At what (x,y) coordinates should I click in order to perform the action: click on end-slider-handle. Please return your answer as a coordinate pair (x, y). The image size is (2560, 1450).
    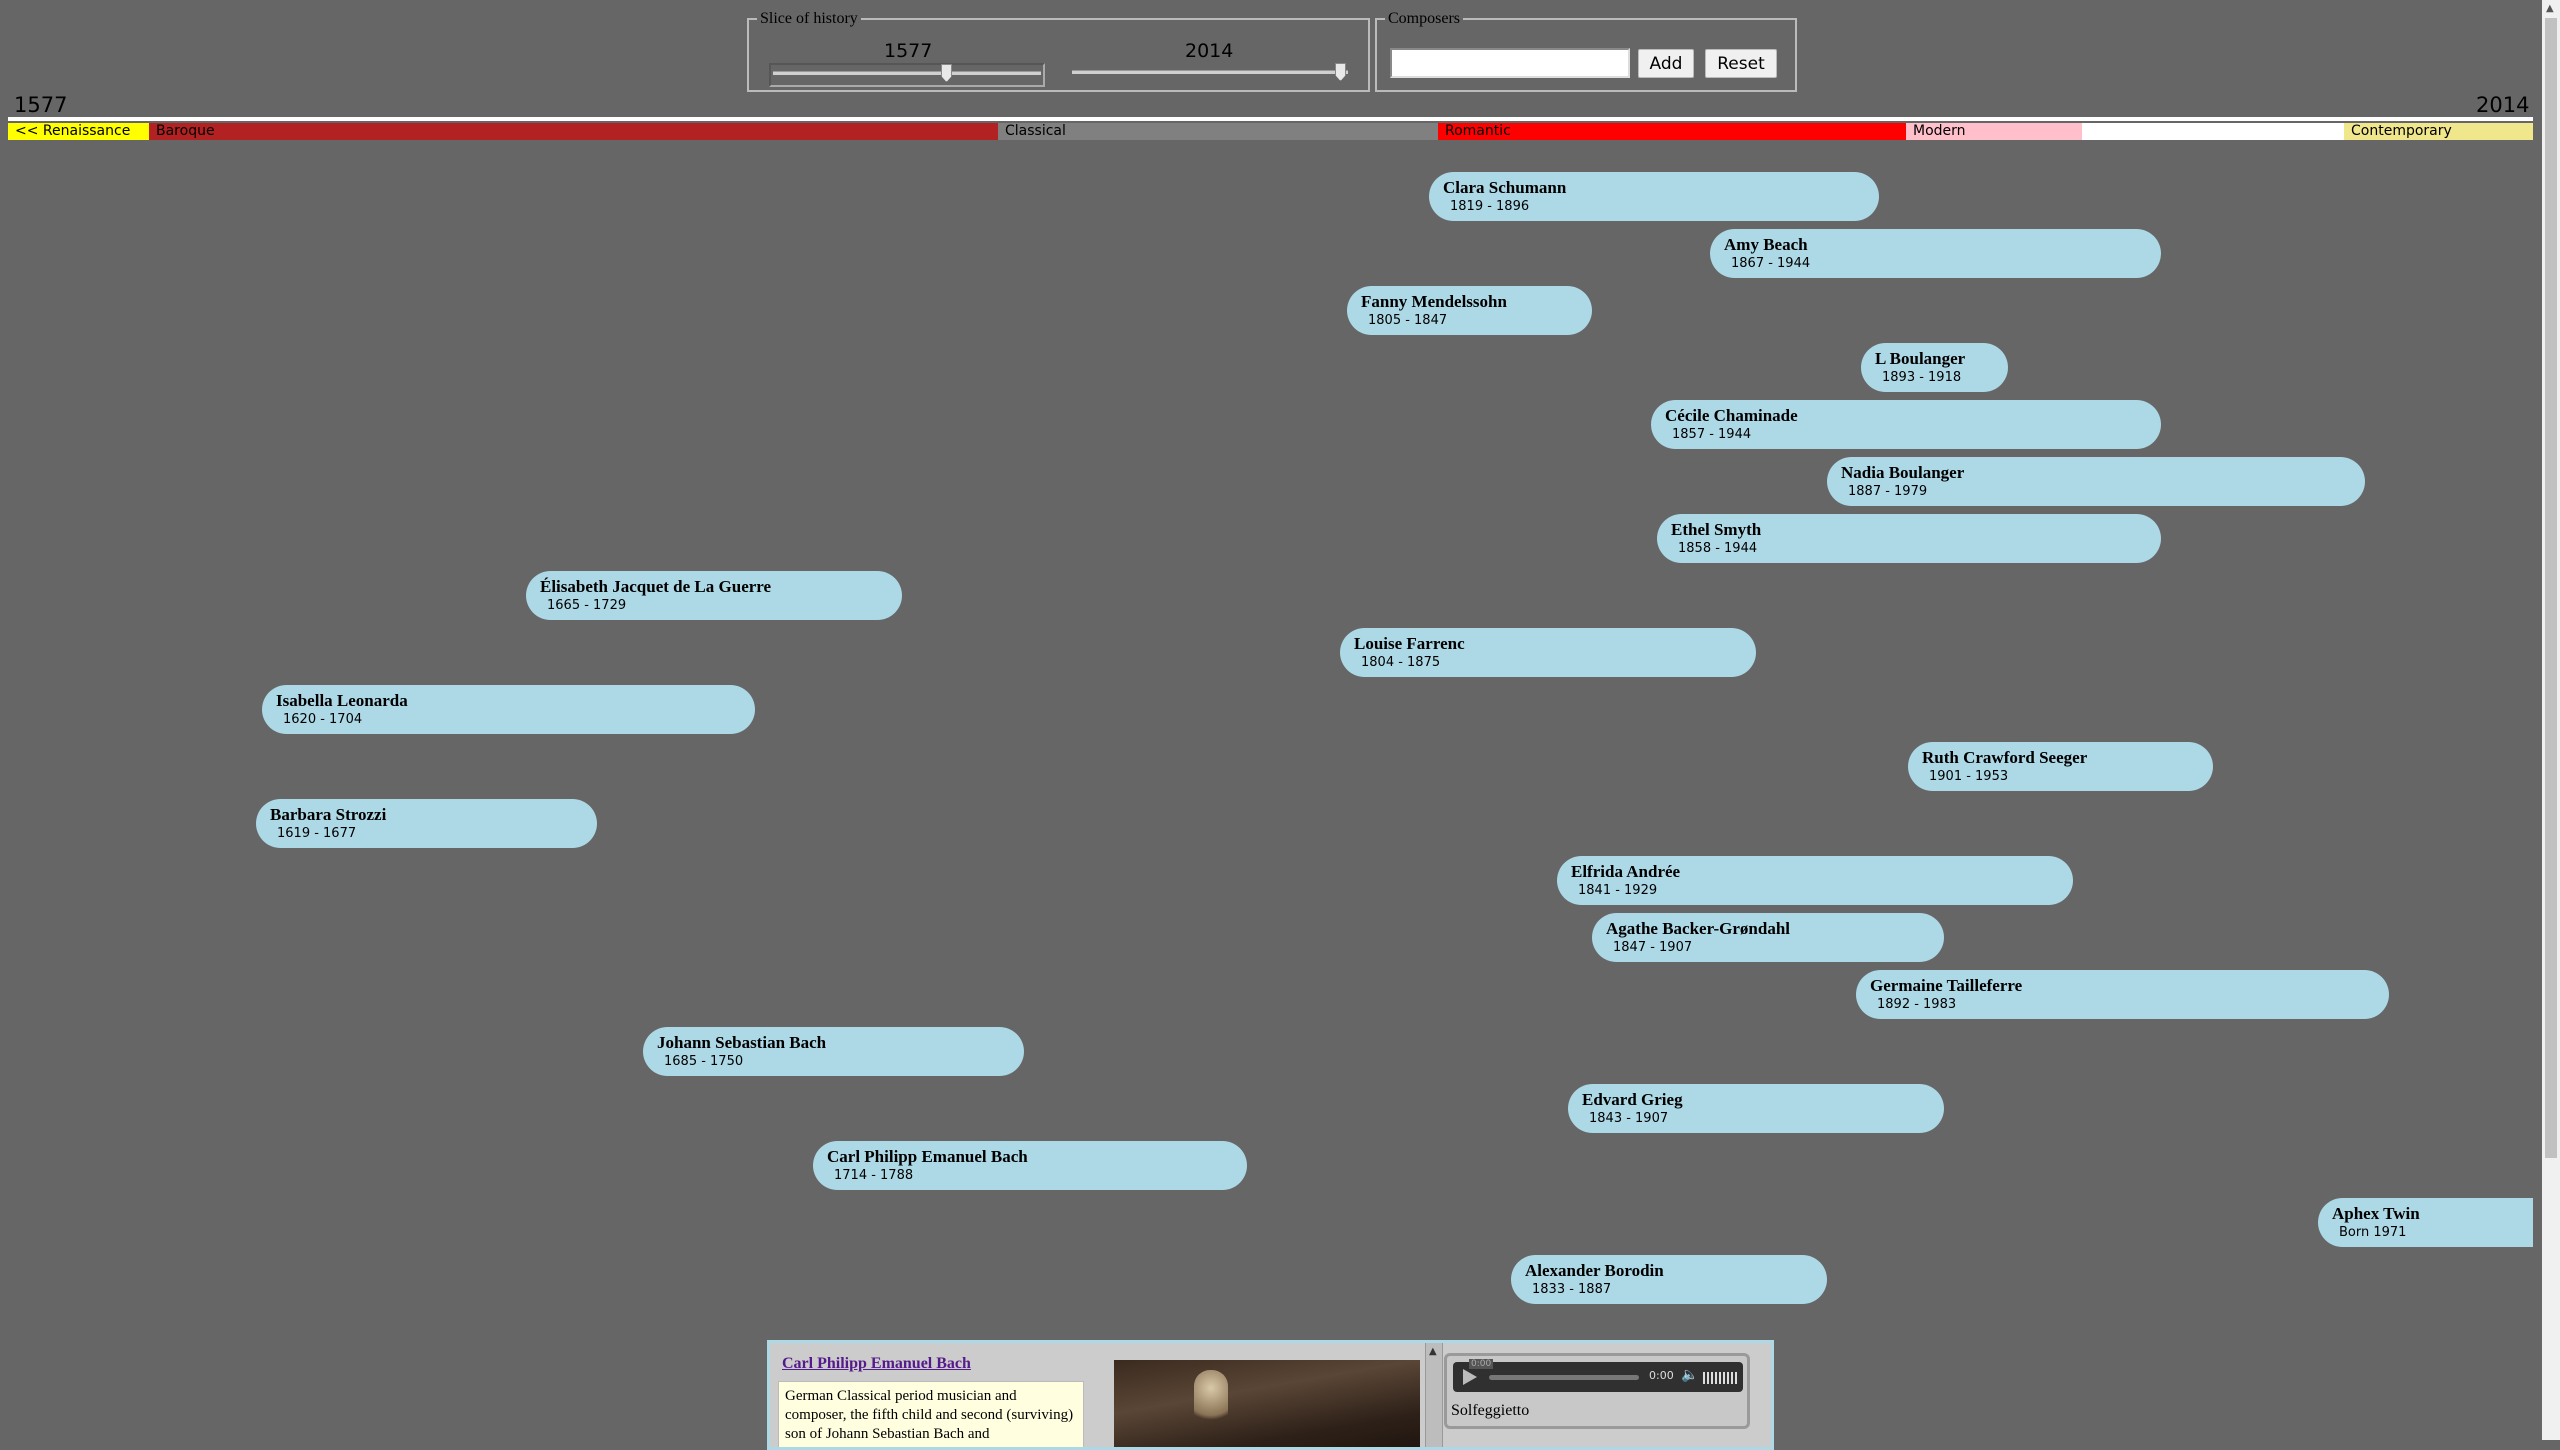
    Looking at the image, I should click on (1340, 72).